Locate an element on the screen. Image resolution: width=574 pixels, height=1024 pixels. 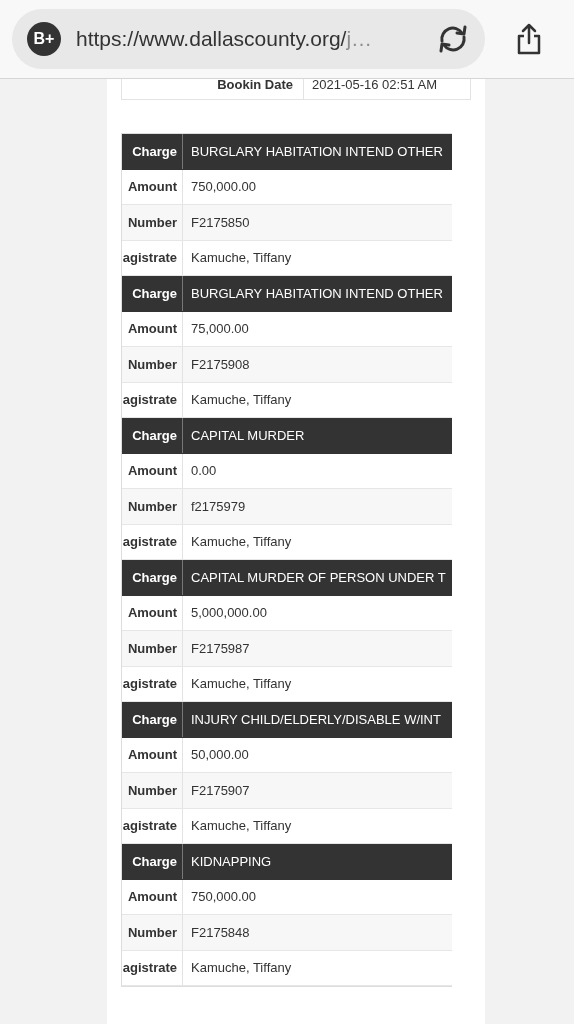
reader-badge: B+ is located at coordinates (44, 39).